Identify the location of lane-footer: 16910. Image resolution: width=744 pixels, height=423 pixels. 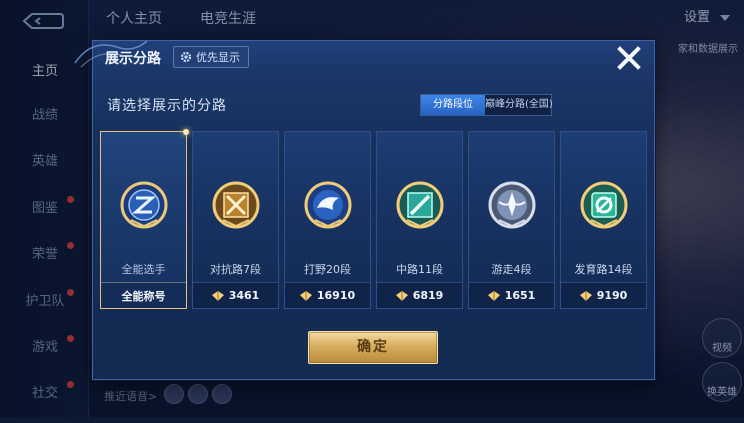
(327, 295).